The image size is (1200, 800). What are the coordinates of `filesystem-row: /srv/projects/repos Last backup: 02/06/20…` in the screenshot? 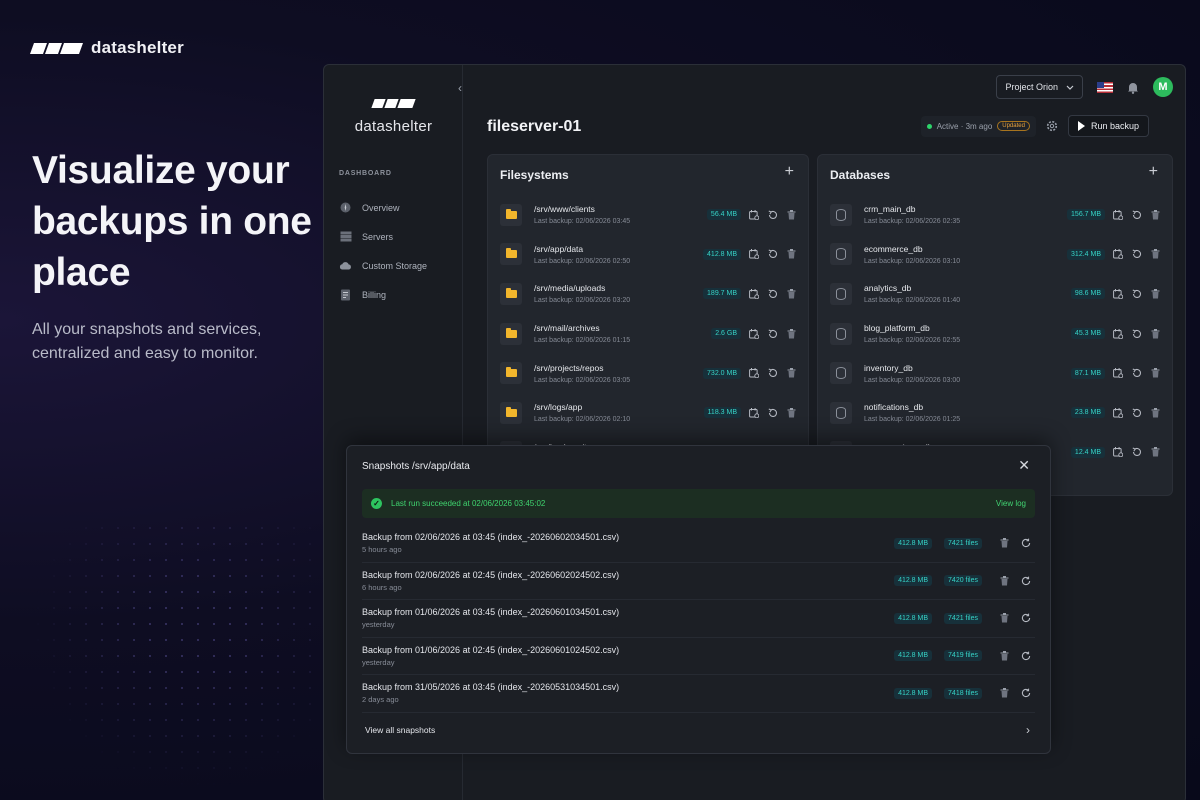 It's located at (648, 373).